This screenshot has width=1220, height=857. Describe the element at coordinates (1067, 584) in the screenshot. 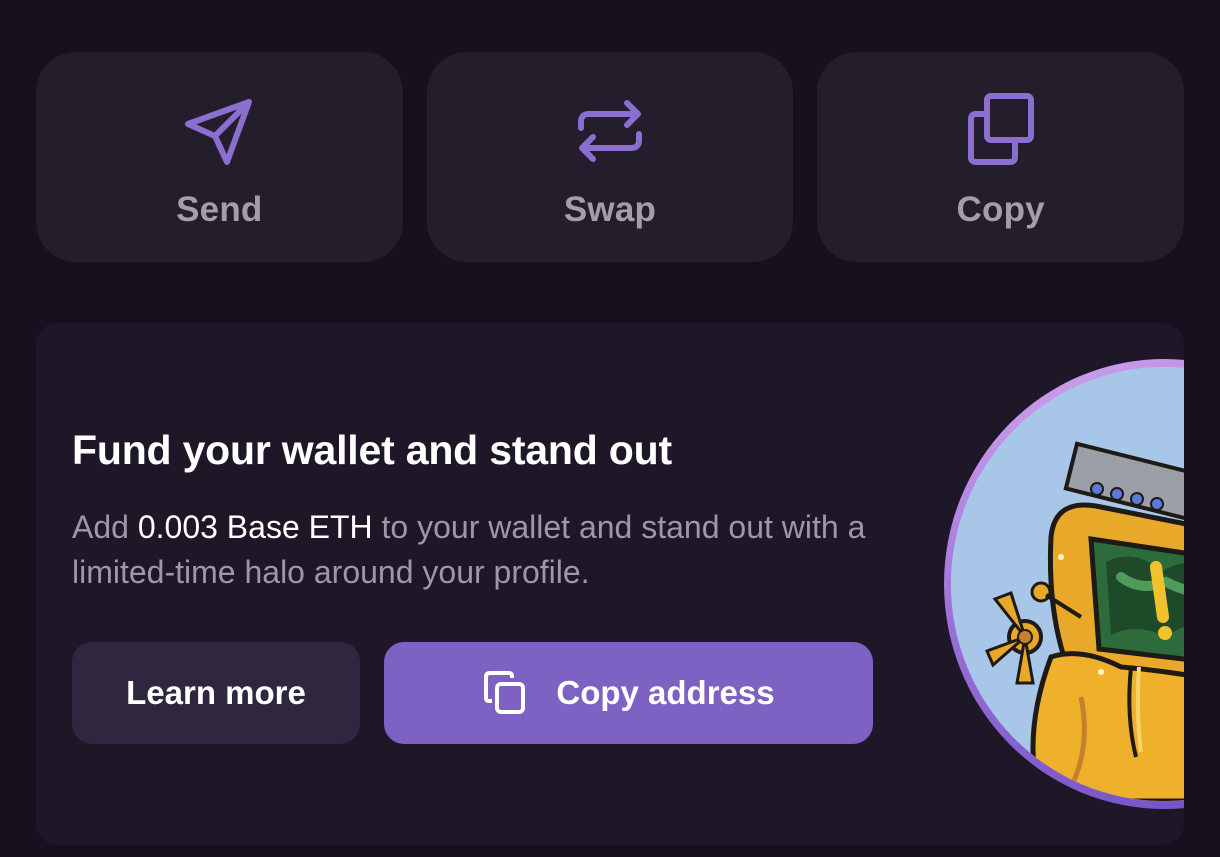

I see `robot-avatar-image` at that location.